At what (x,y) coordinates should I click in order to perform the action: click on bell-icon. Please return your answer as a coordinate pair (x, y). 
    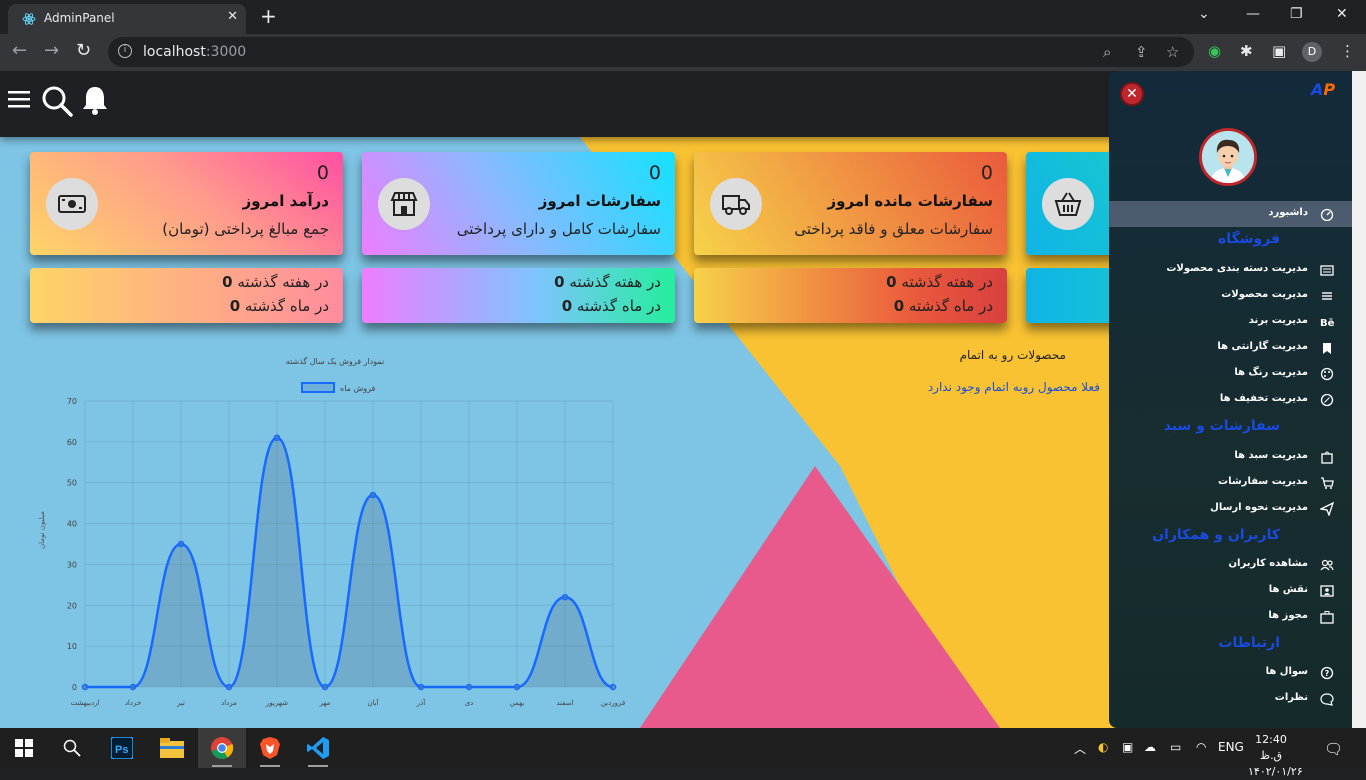
    Looking at the image, I should click on (95, 101).